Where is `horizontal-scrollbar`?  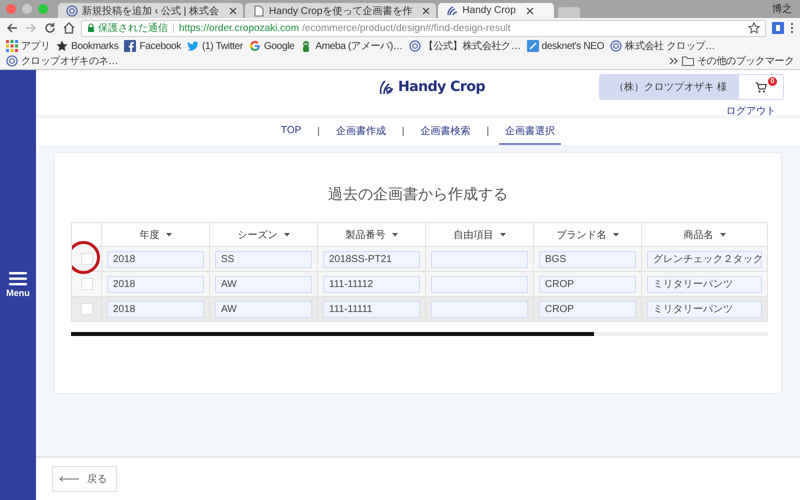
horizontal-scrollbar is located at coordinates (419, 334).